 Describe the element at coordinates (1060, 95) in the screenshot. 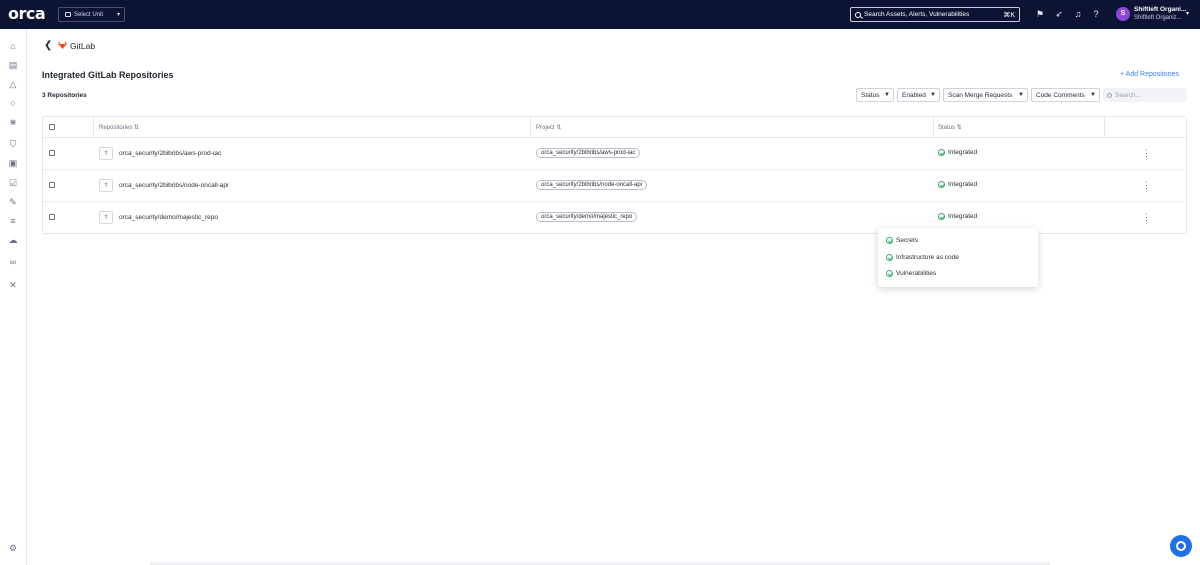

I see `code-comments-filter-label: Code Comments` at that location.